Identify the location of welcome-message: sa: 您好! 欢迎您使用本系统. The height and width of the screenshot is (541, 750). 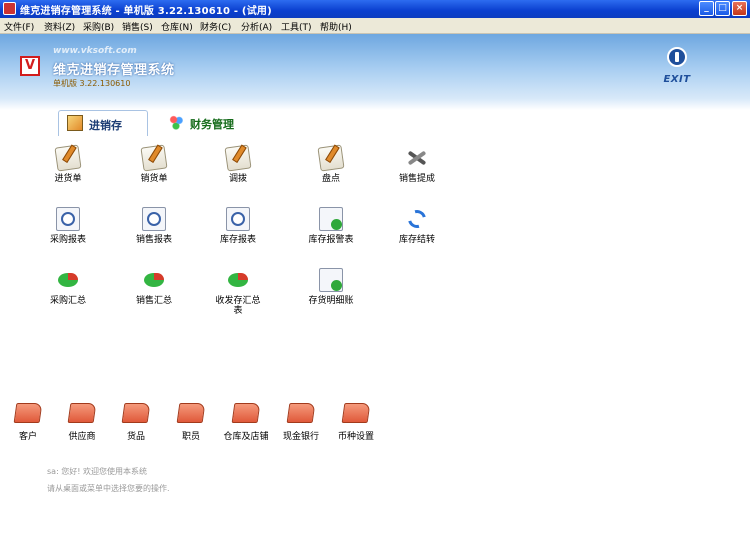
(97, 471).